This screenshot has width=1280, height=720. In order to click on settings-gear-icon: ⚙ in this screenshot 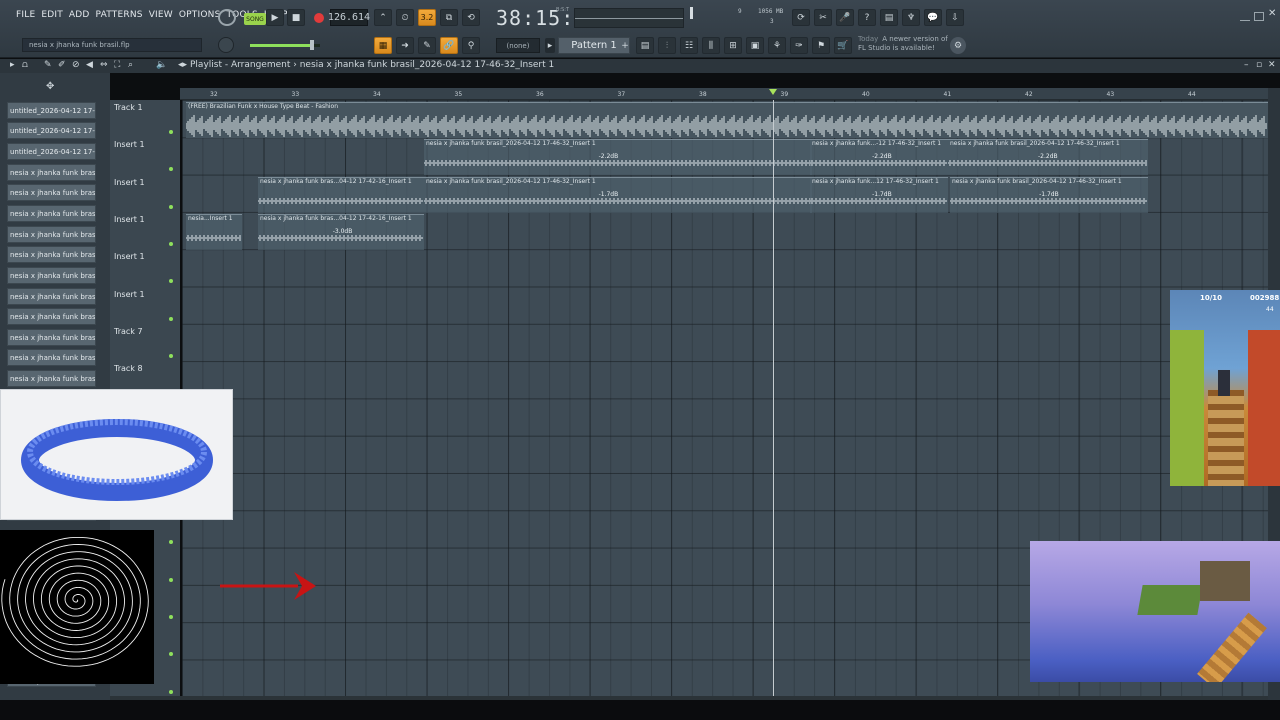, I will do `click(958, 45)`.